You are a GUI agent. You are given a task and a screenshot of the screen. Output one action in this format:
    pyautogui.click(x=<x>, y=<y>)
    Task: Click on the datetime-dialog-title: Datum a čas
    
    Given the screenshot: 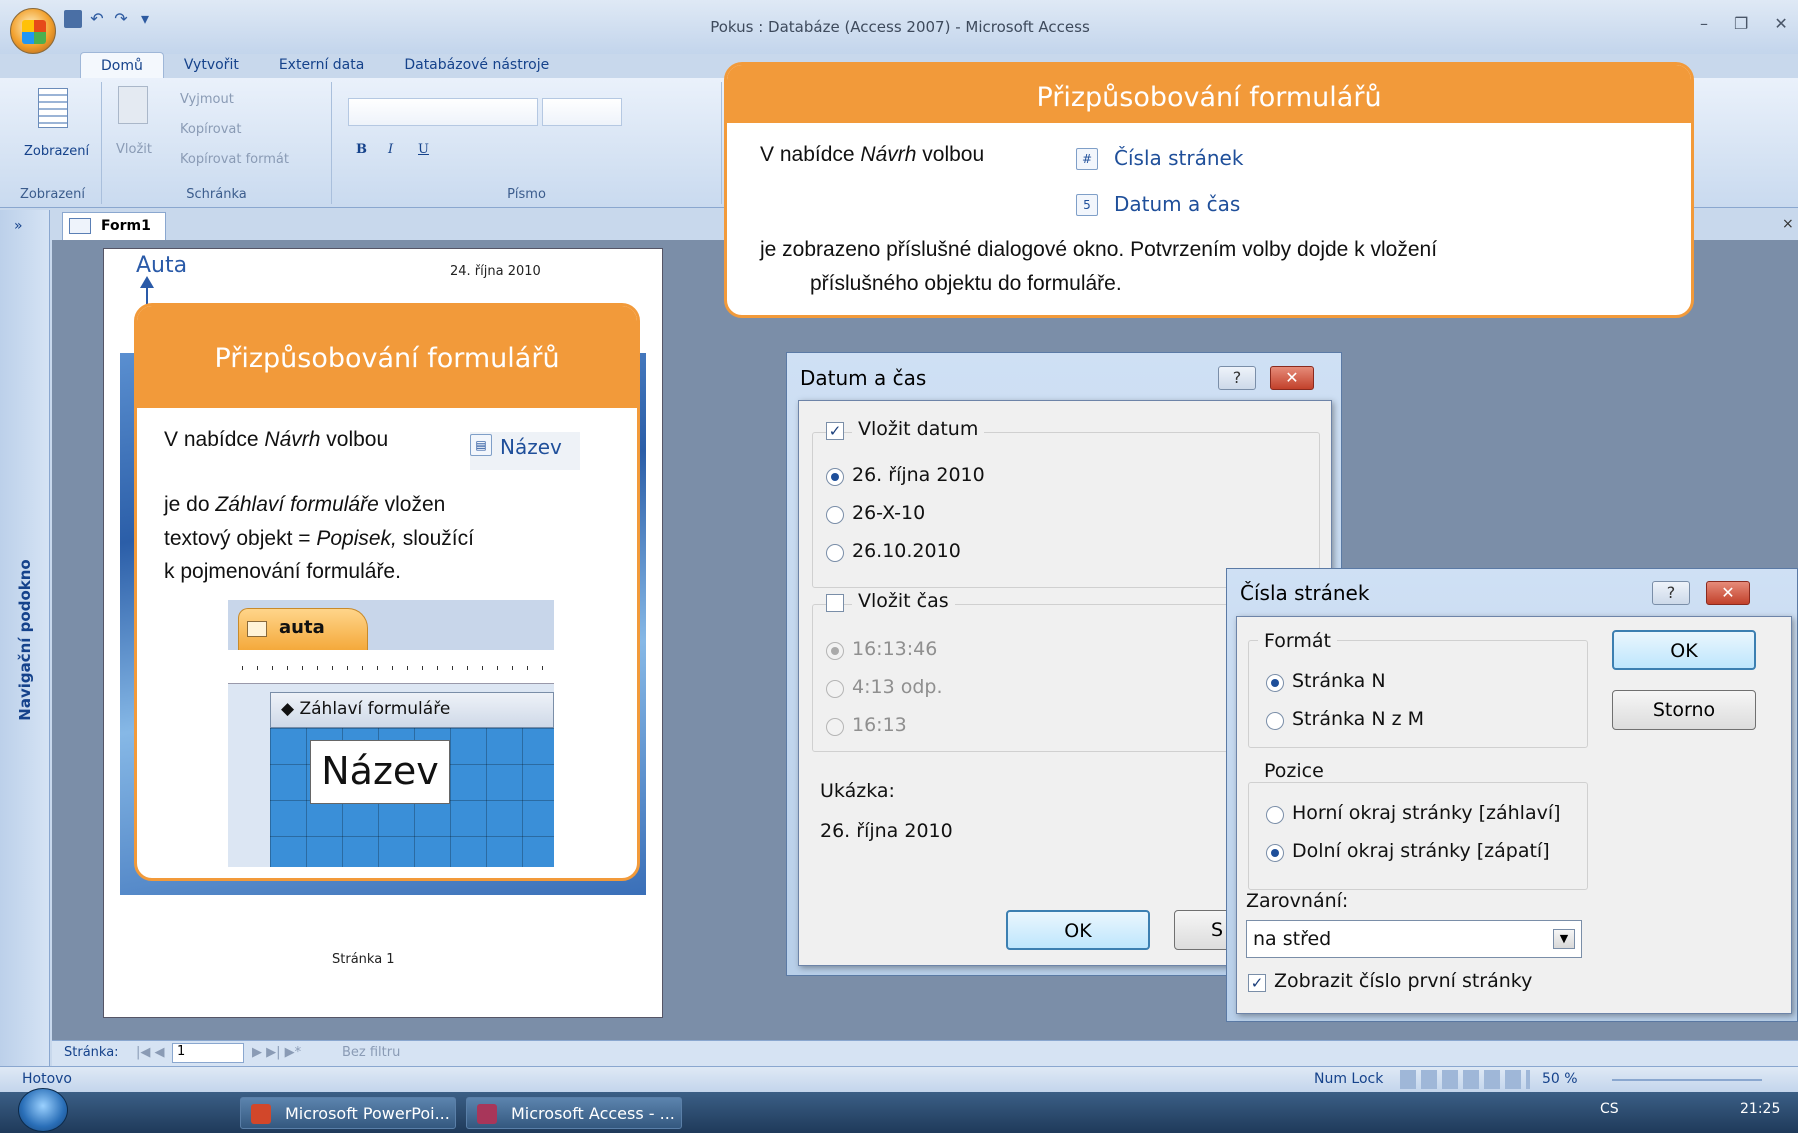 What is the action you would take?
    pyautogui.click(x=863, y=378)
    